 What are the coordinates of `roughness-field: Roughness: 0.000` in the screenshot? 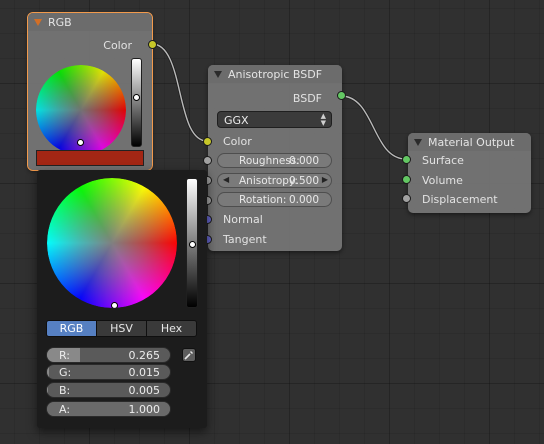 It's located at (274, 160).